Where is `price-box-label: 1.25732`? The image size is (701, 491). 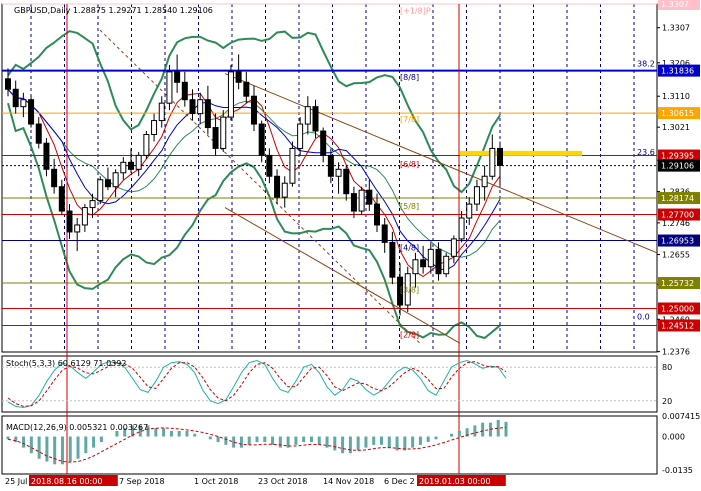
price-box-label: 1.25732 is located at coordinates (677, 283).